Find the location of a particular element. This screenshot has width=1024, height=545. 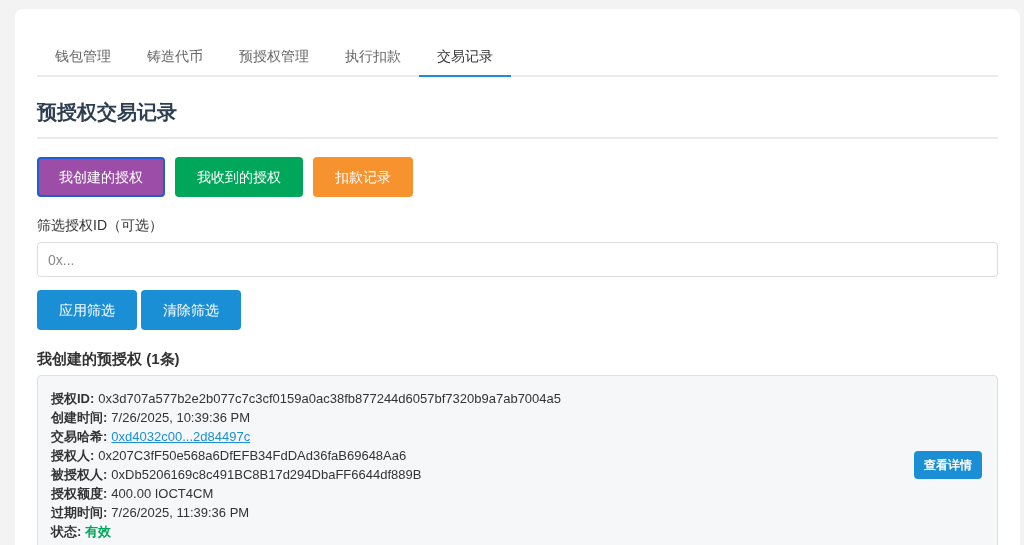

transaction-hash-link: 0xd4032c00...2d84497c is located at coordinates (181, 436).